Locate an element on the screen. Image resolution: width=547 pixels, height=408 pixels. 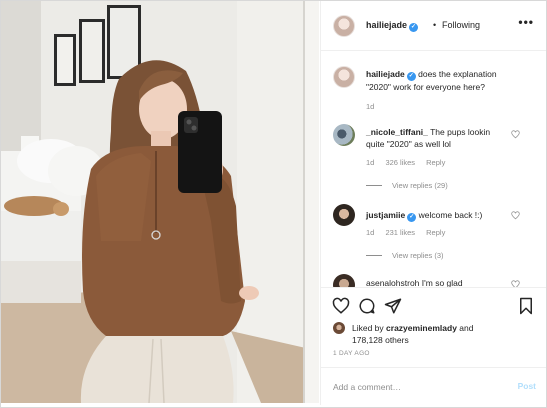
comment-meta: 1d is located at coordinates (374, 106).